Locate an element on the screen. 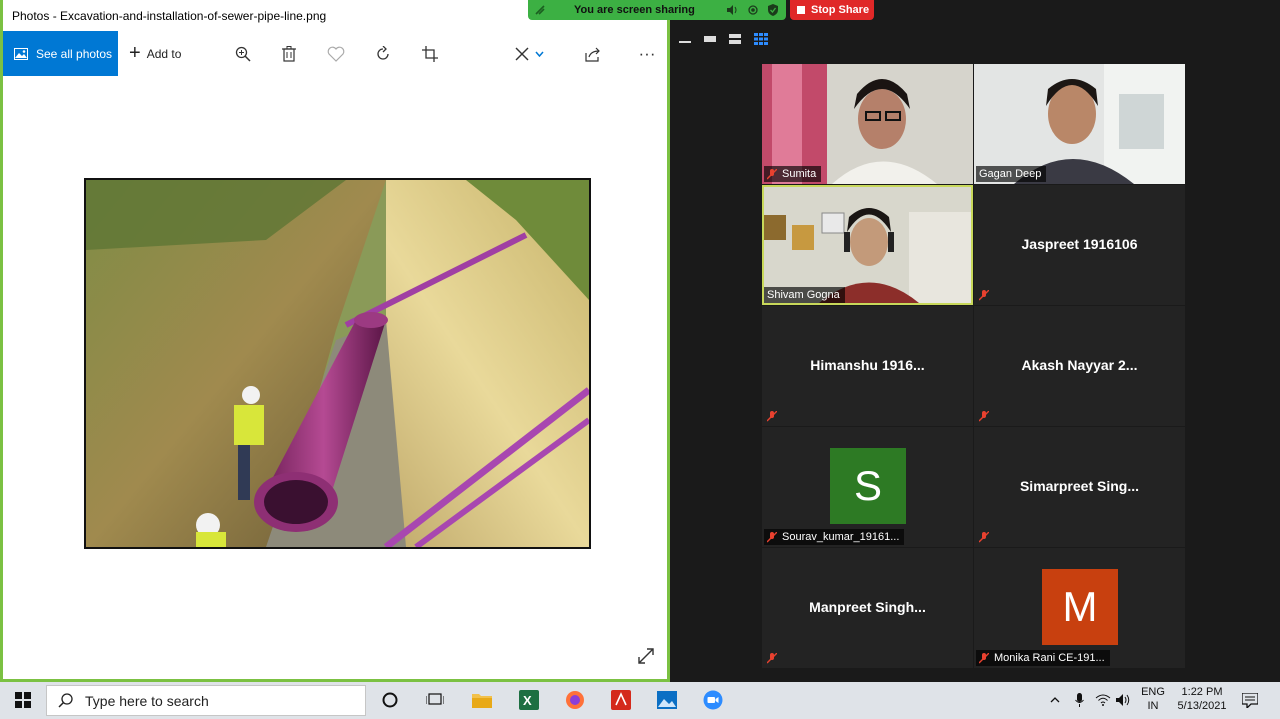 This screenshot has height=719, width=1280. single-view-icon is located at coordinates (710, 39).